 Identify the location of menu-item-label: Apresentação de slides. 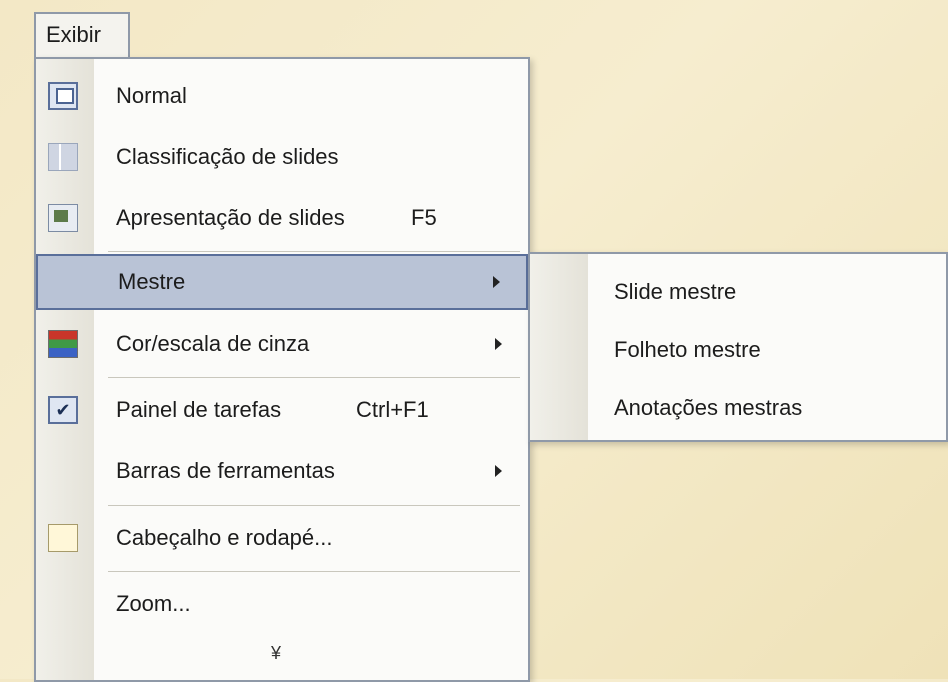
(230, 217).